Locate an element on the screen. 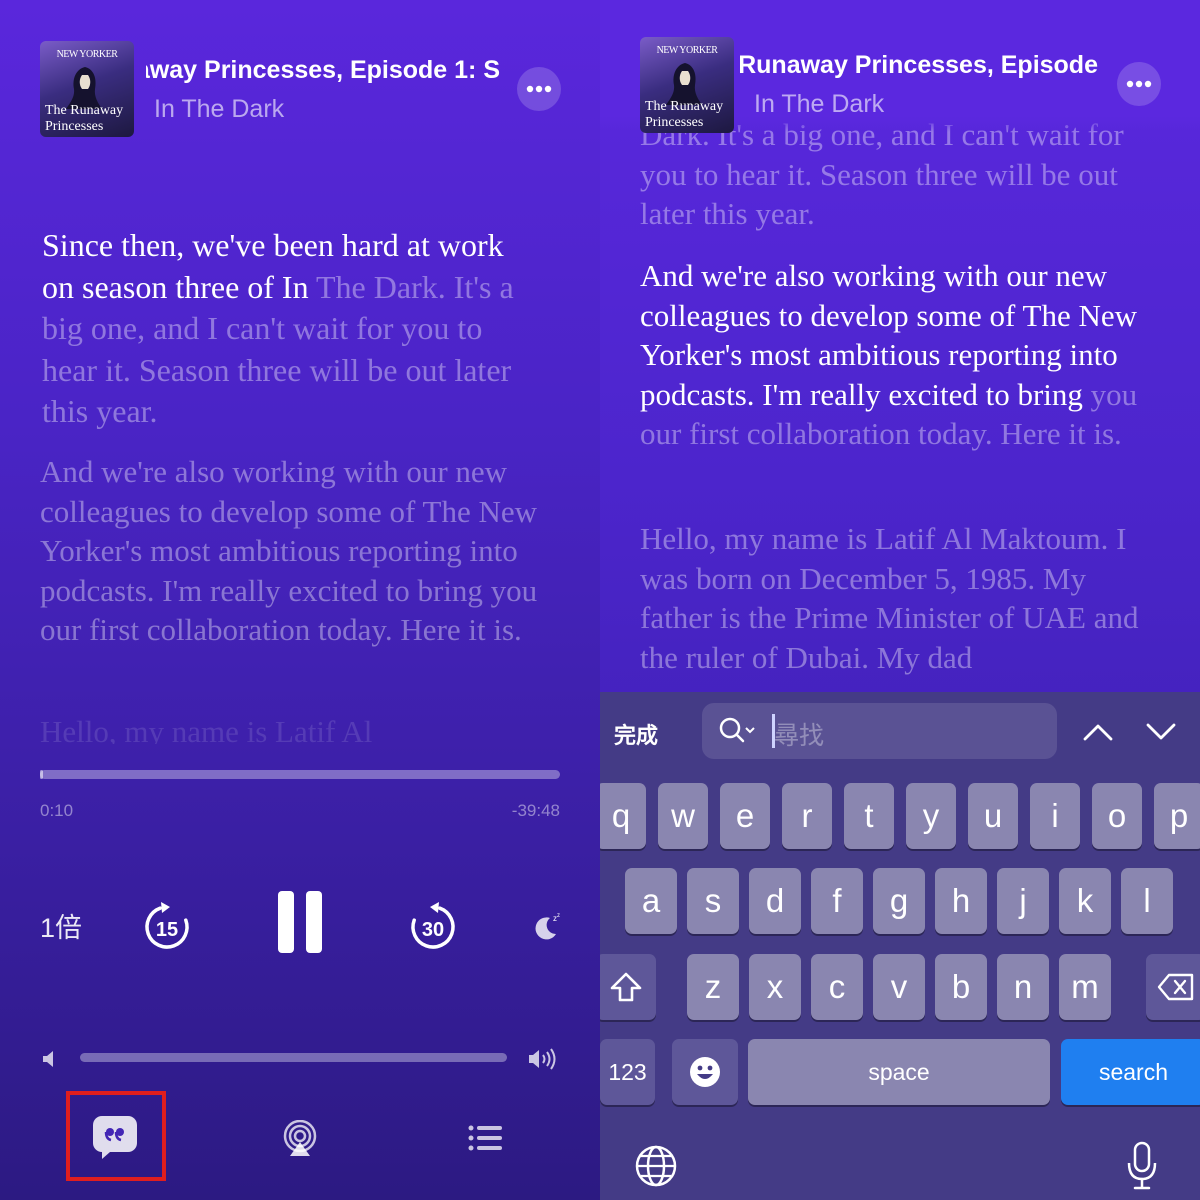  chevron-down-icon is located at coordinates (1161, 731).